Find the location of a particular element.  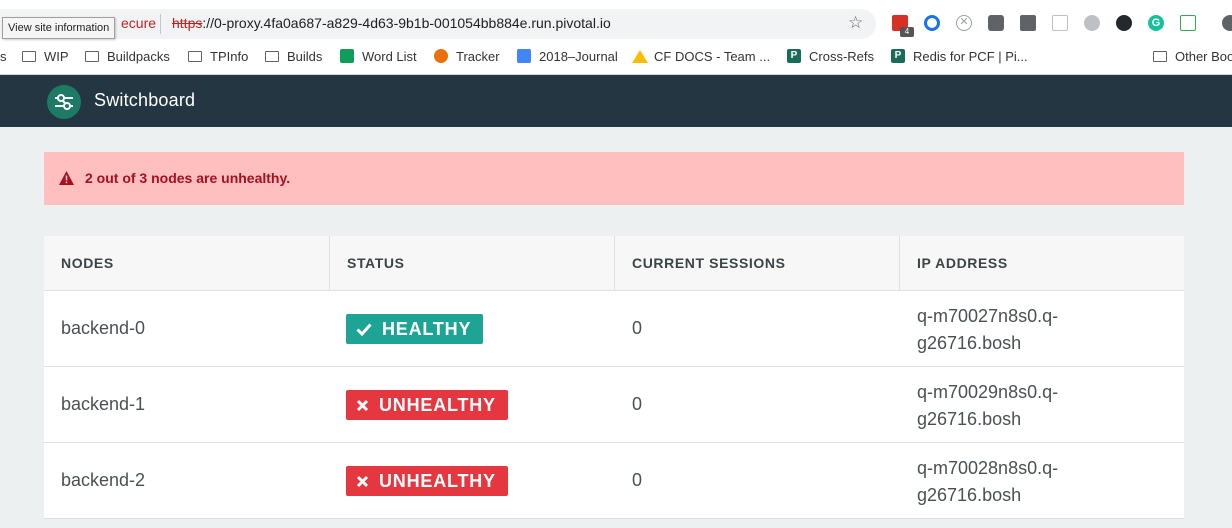

ip-cell: q-m70028n8s0.q-g26716.bosh is located at coordinates (1042, 480).